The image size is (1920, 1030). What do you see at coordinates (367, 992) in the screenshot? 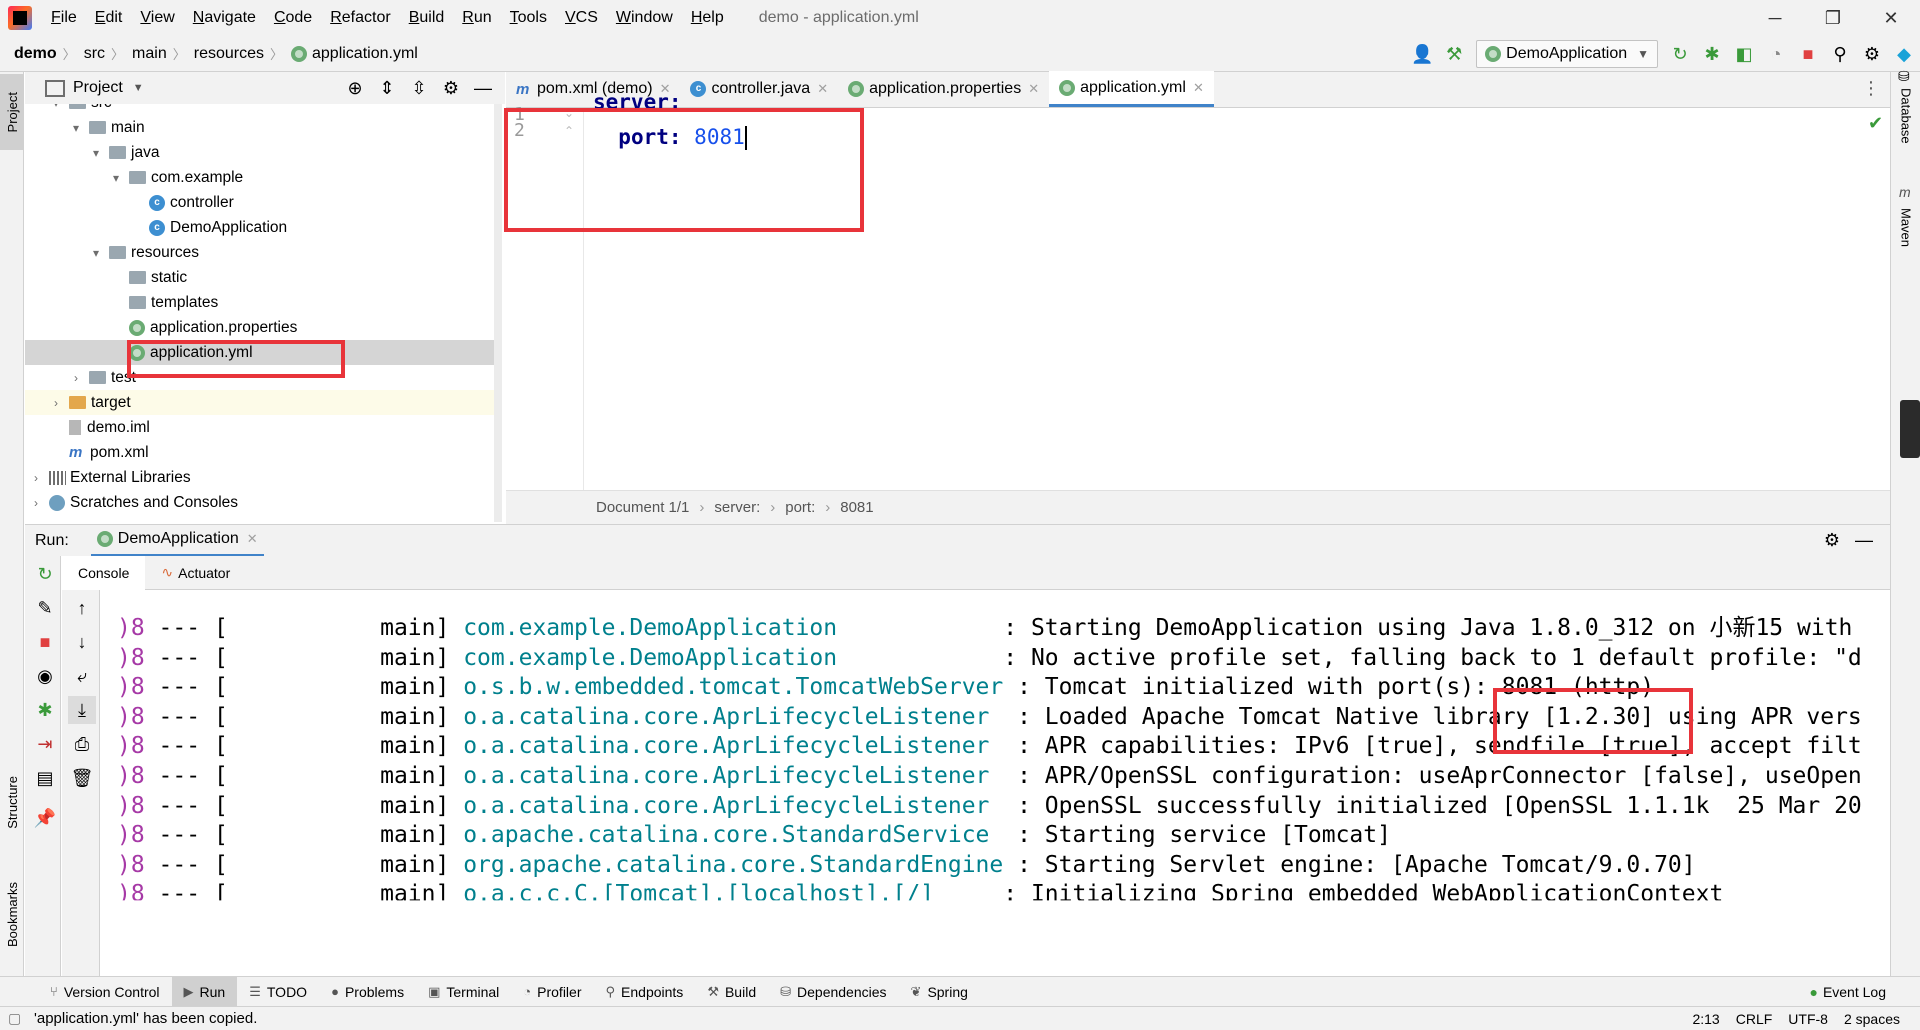
I see `bottom-tab-problems: ● Problems` at bounding box center [367, 992].